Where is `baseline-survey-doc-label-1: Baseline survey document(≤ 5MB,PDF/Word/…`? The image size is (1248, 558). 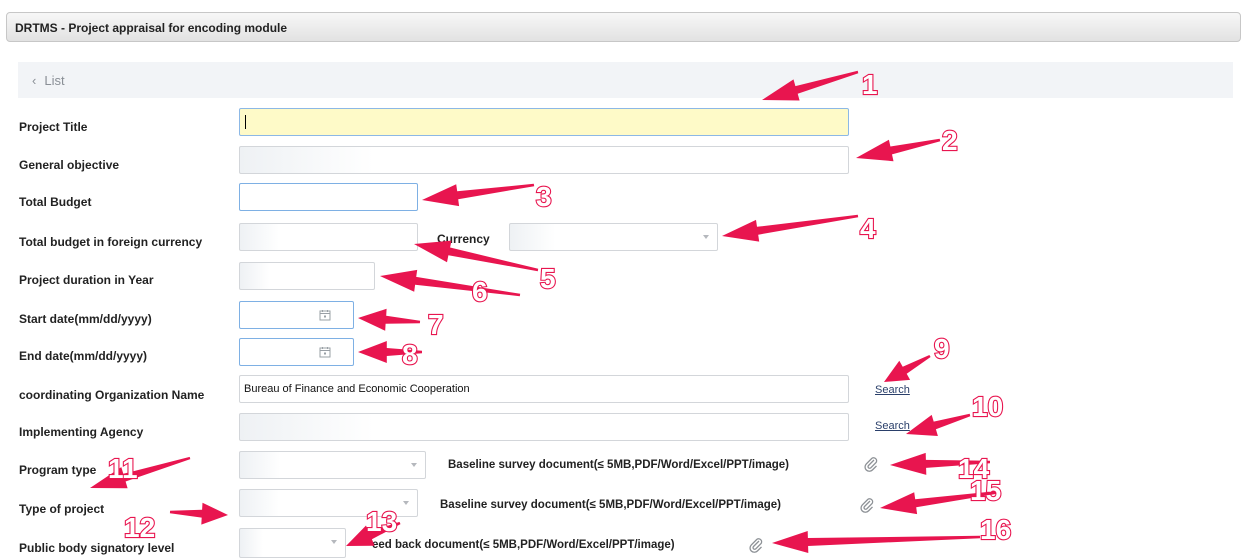
baseline-survey-doc-label-1: Baseline survey document(≤ 5MB,PDF/Word/… is located at coordinates (618, 465).